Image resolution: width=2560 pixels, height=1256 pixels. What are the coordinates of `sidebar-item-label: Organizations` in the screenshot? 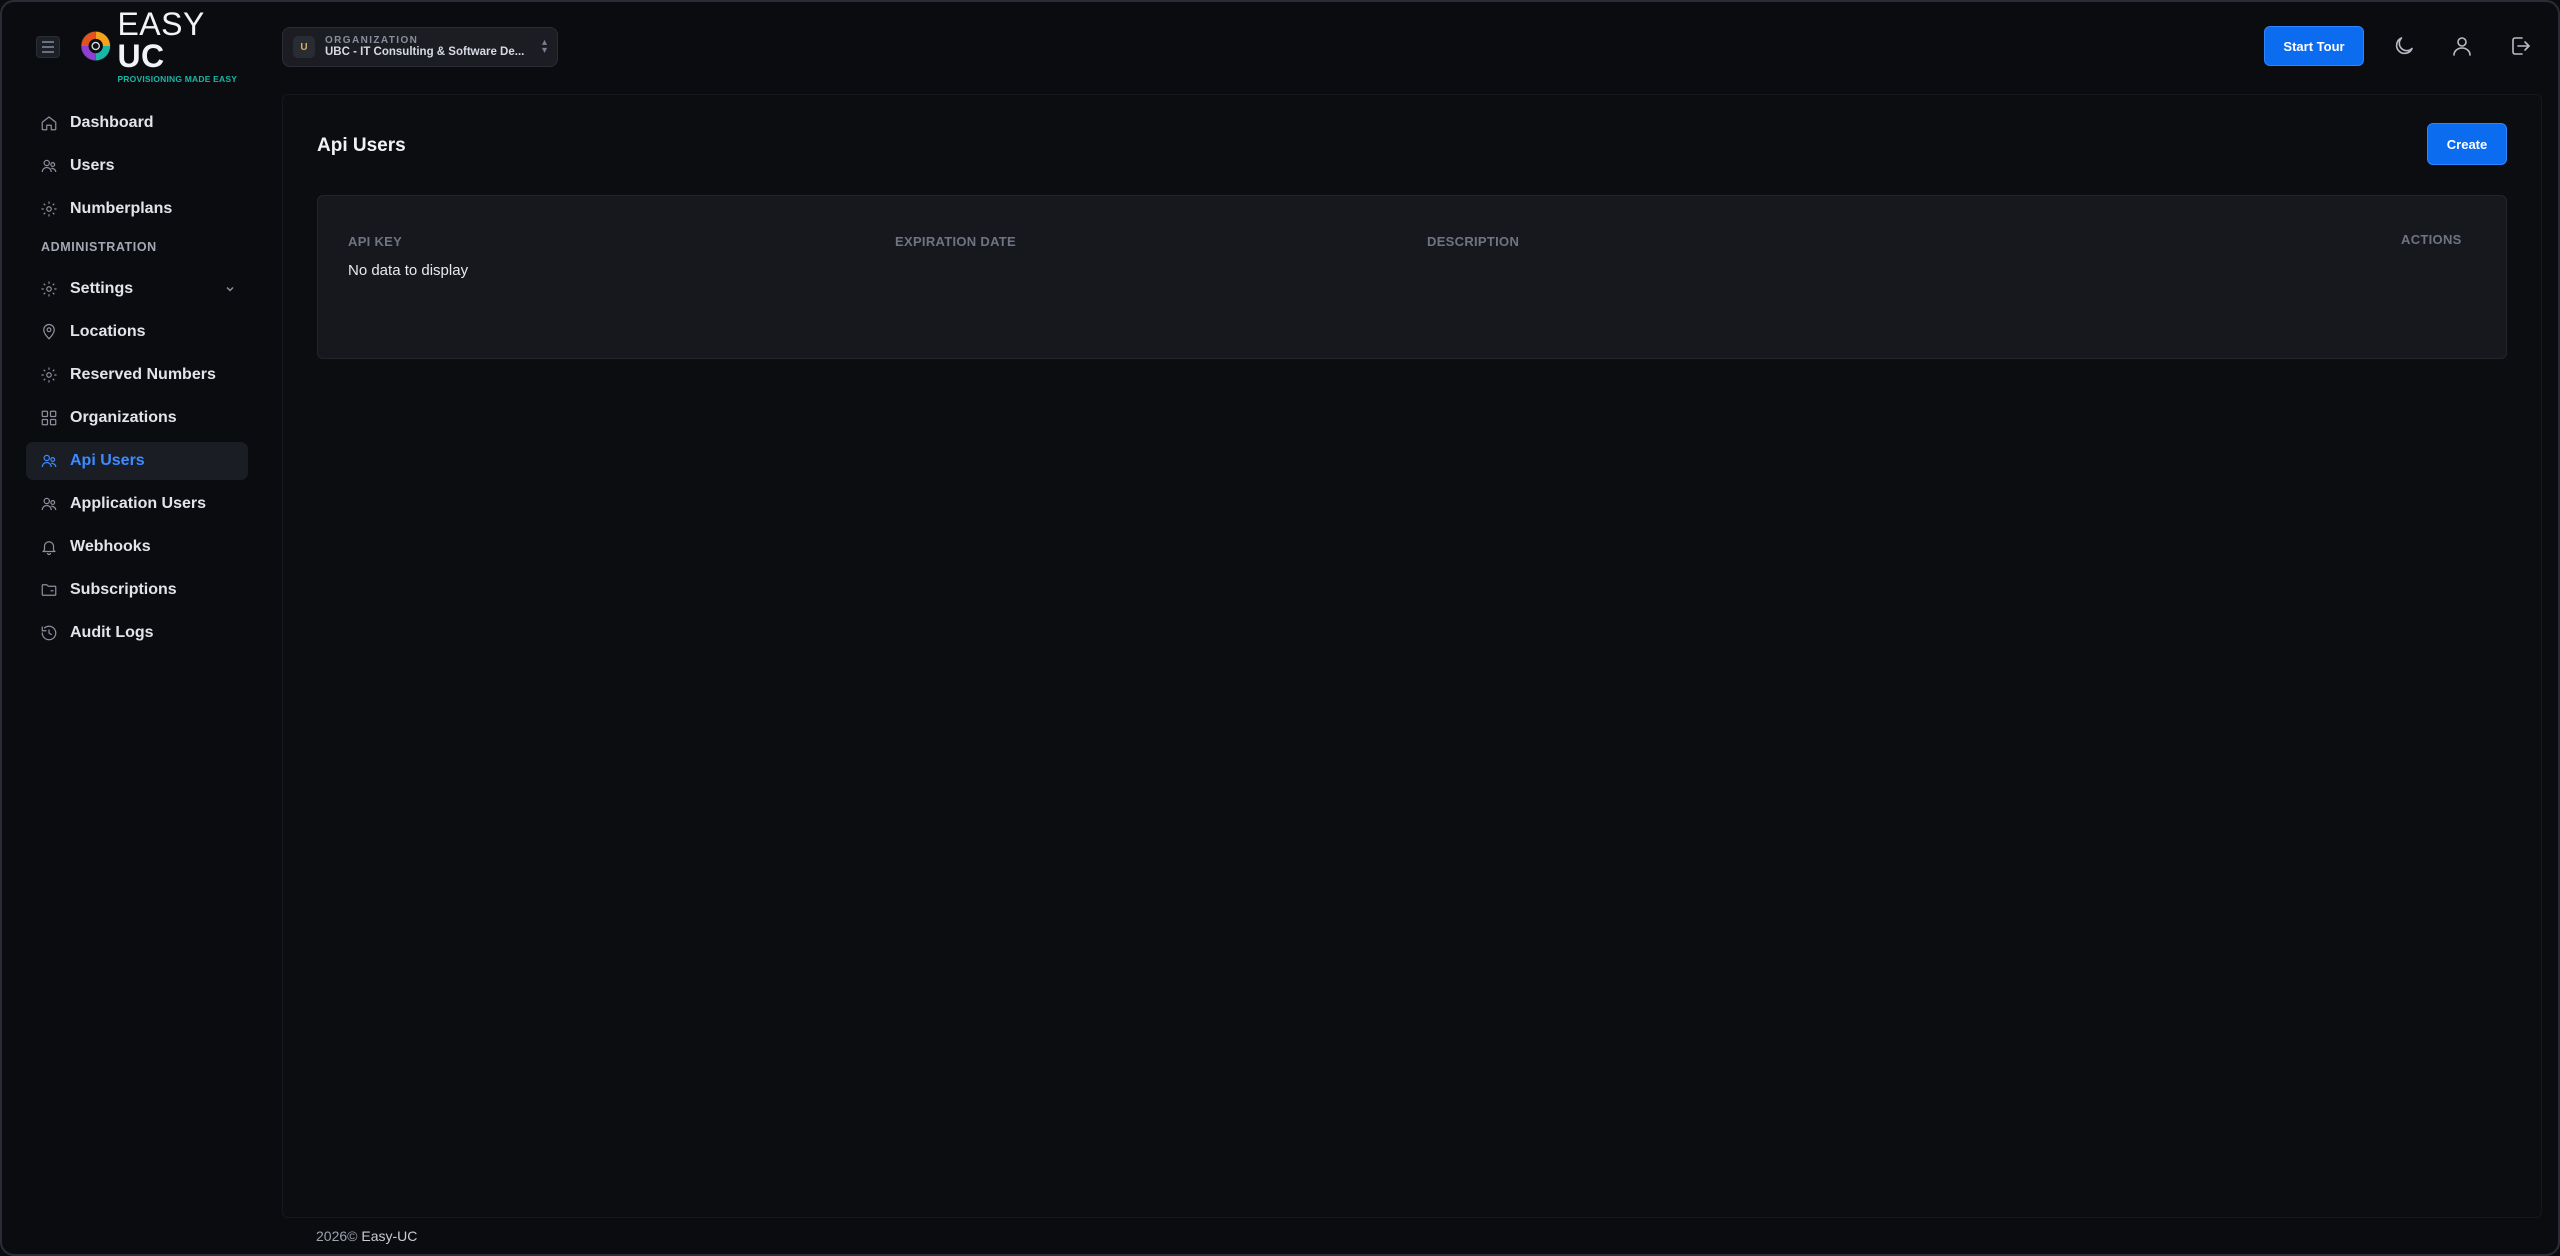 It's located at (123, 417).